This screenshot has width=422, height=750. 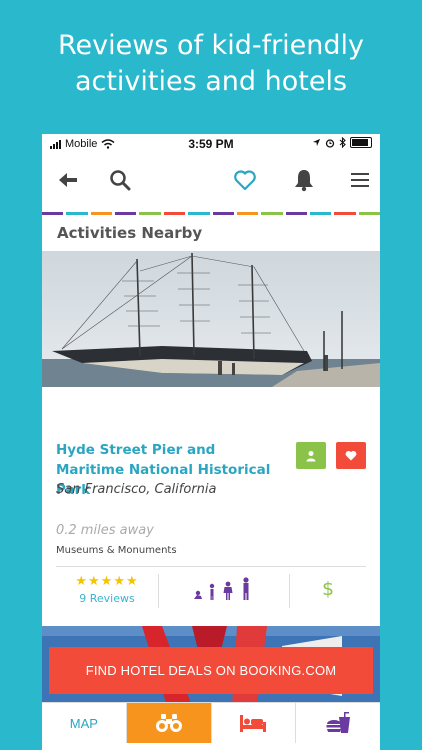 I want to click on tab-activities, so click(x=169, y=723).